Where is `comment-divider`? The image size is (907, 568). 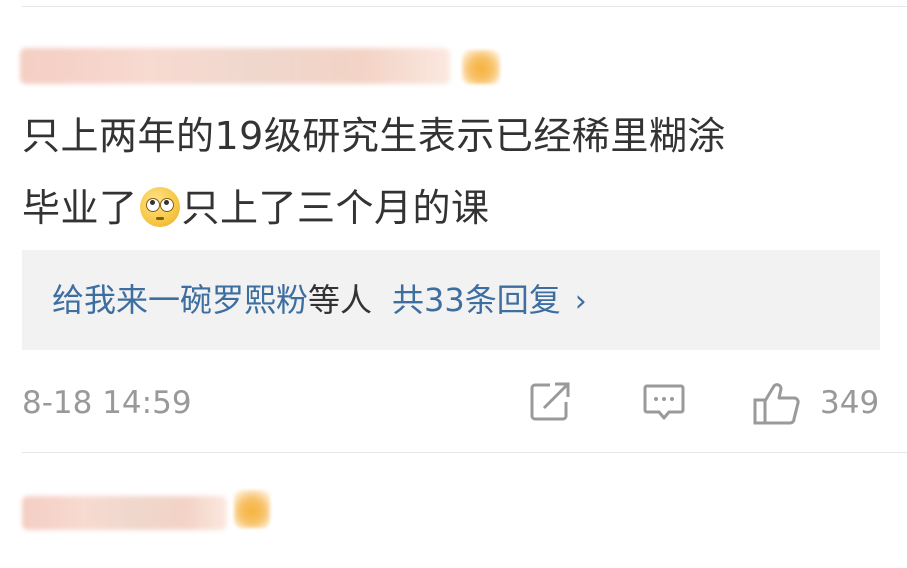
comment-divider is located at coordinates (464, 452).